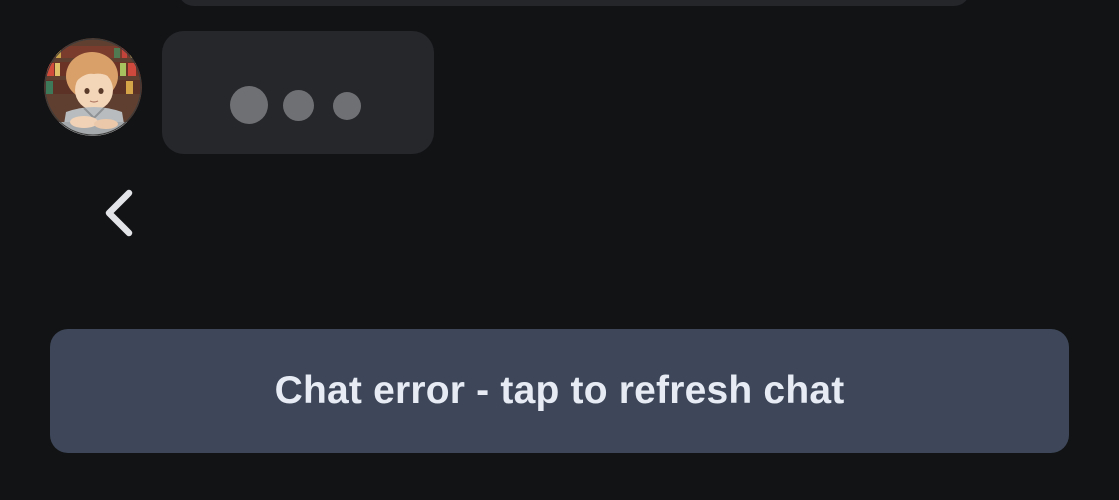 This screenshot has height=500, width=1119. I want to click on chevron-left-icon, so click(117, 213).